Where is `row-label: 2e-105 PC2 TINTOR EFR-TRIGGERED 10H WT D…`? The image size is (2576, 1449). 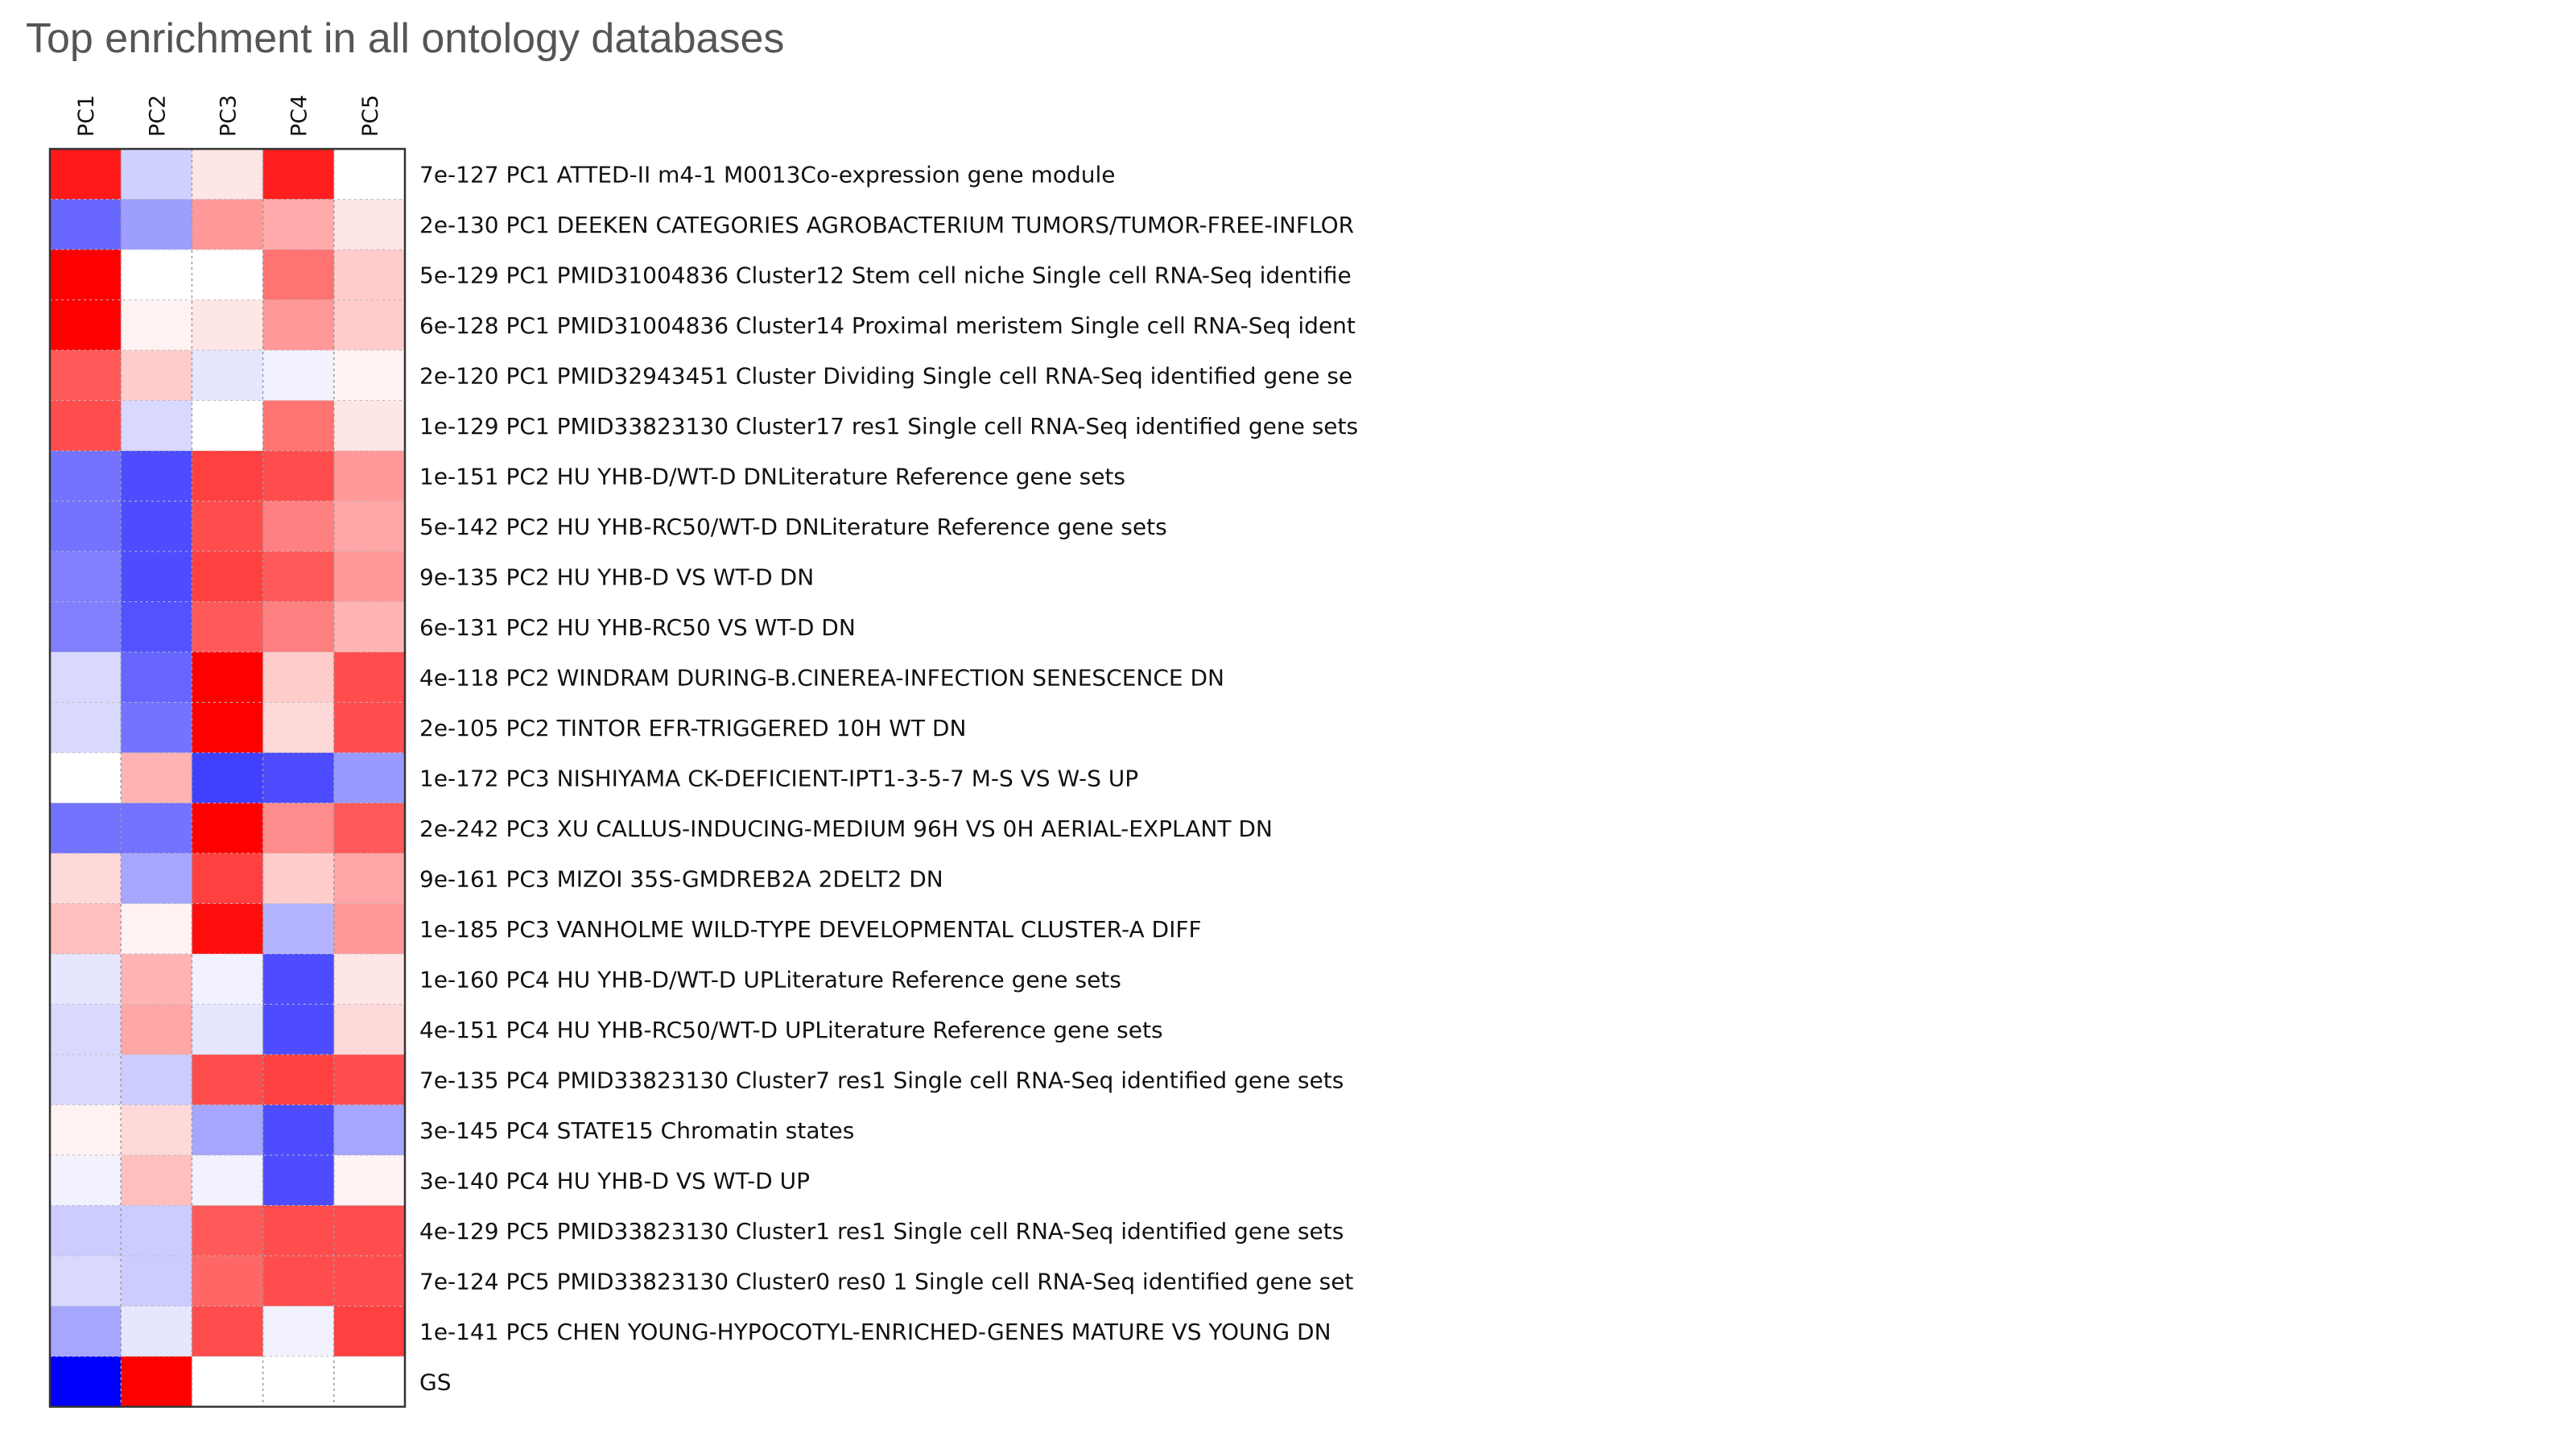
row-label: 2e-105 PC2 TINTOR EFR-TRIGGERED 10H WT D… is located at coordinates (692, 728).